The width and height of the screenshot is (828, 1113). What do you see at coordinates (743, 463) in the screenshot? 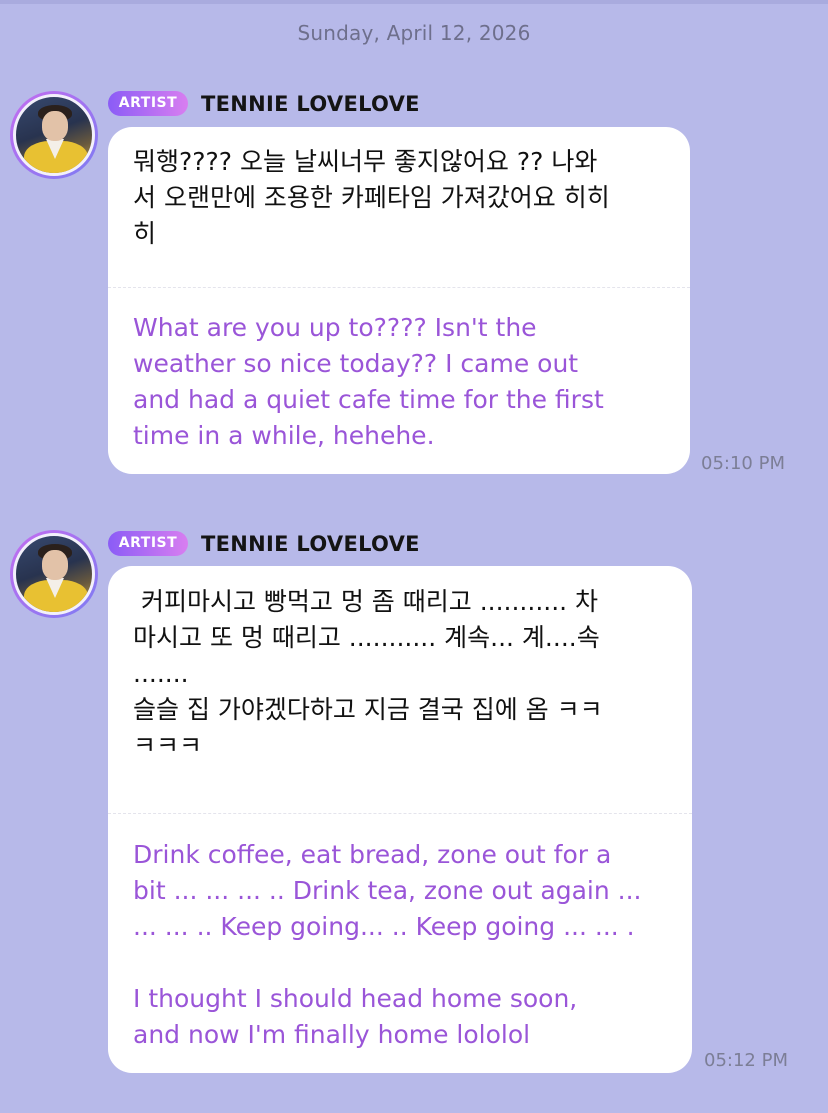
I see `message-time: 05:10 PM` at bounding box center [743, 463].